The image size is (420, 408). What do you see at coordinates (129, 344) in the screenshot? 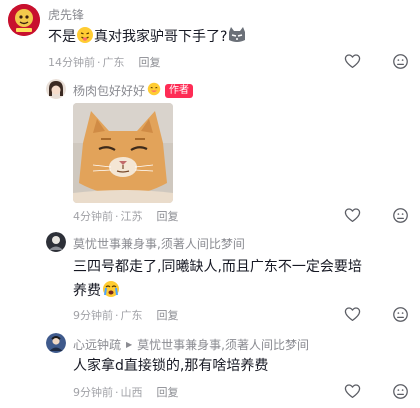
I see `reply-arrow-icon: ▶` at bounding box center [129, 344].